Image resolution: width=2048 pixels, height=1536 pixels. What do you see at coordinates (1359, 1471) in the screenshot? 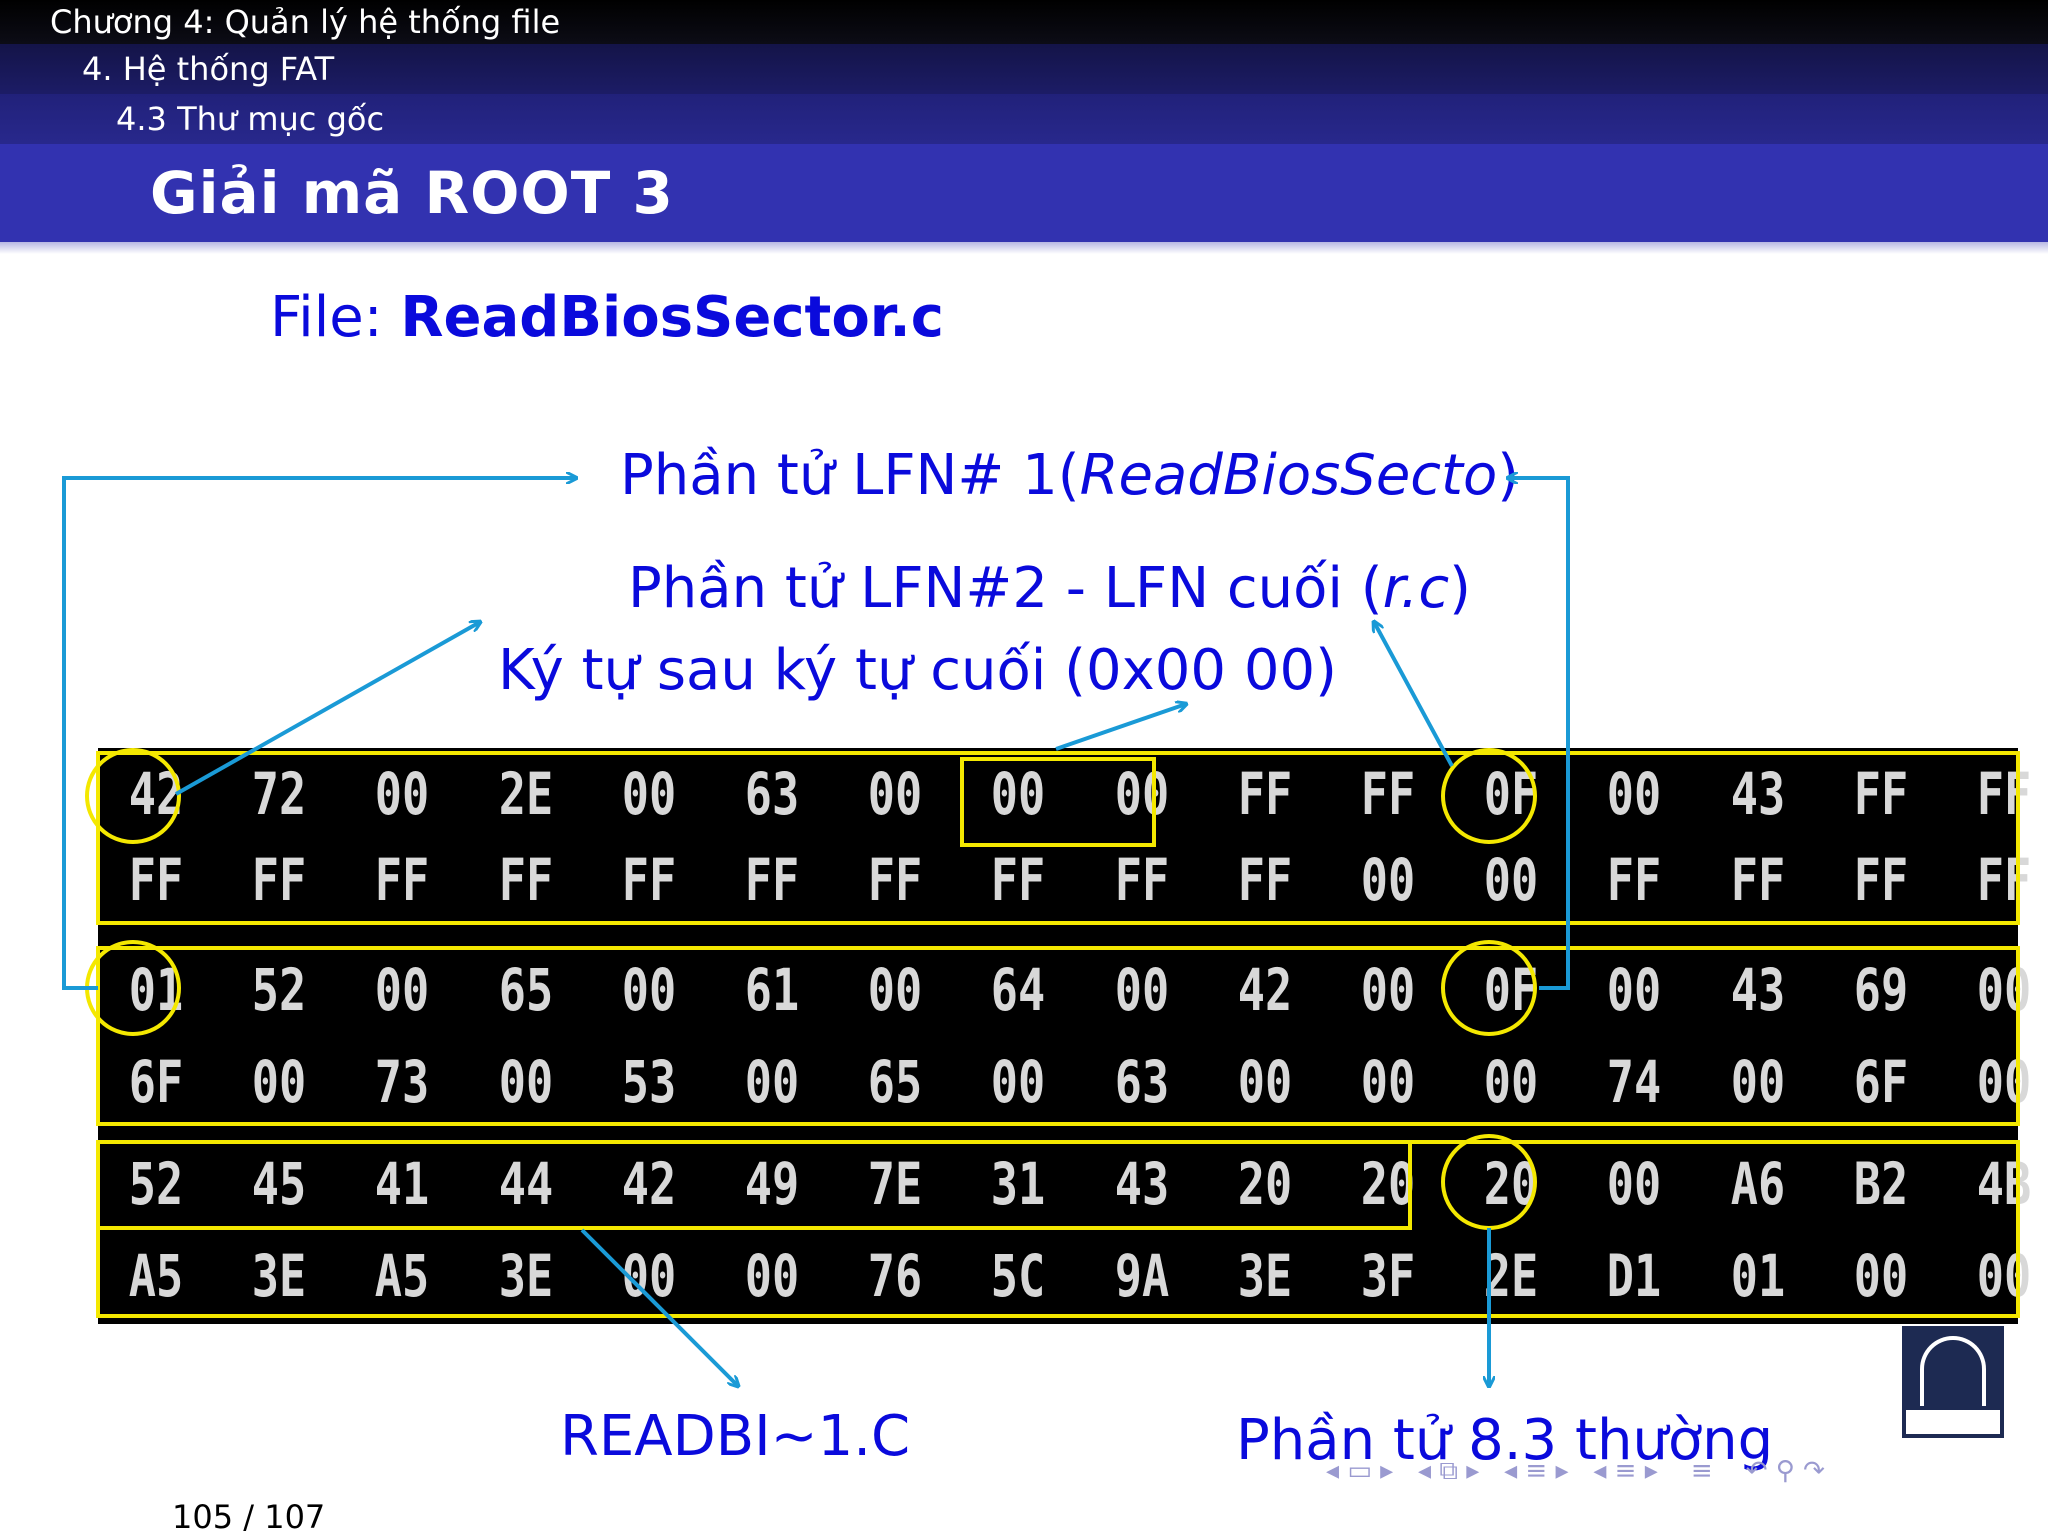
I see `frame-icon: ▭` at bounding box center [1359, 1471].